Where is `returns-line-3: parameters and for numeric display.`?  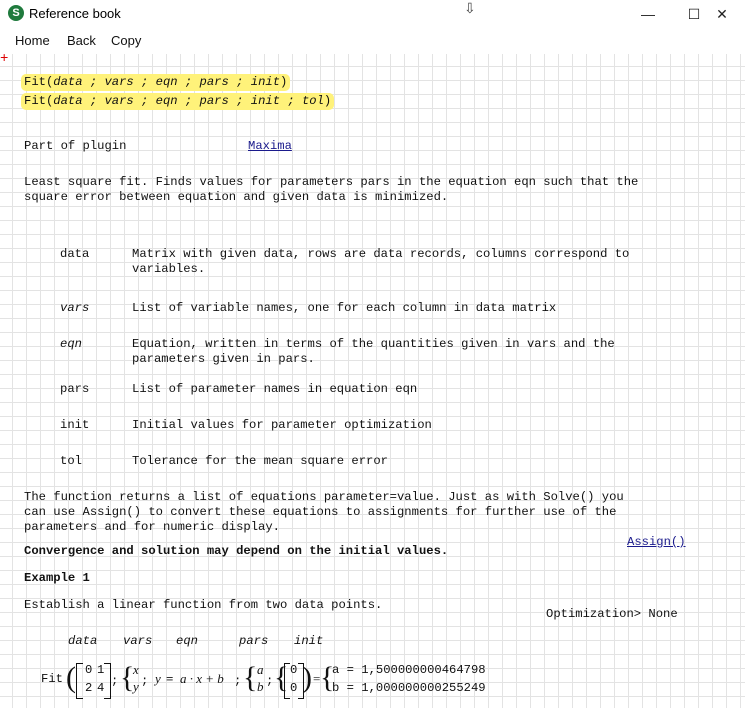 returns-line-3: parameters and for numeric display. is located at coordinates (152, 527).